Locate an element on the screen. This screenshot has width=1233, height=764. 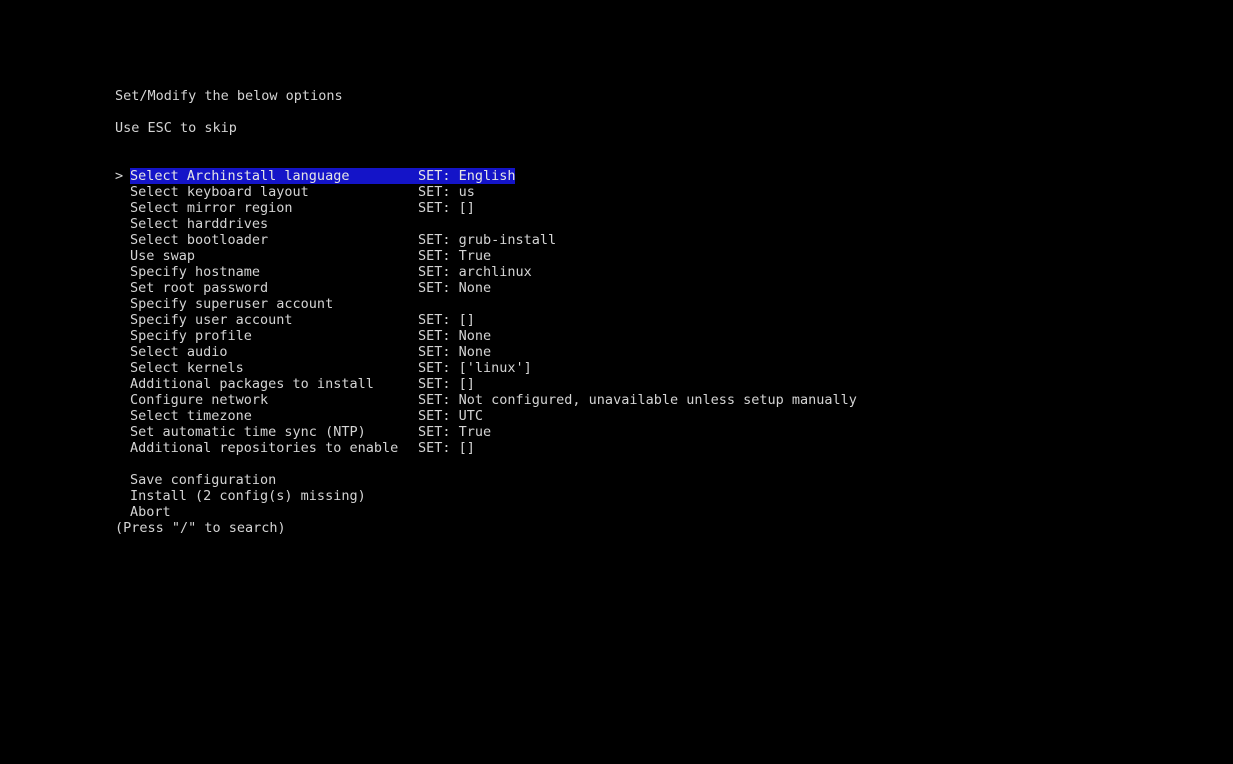
menu-item-label: Specify profile is located at coordinates (191, 336).